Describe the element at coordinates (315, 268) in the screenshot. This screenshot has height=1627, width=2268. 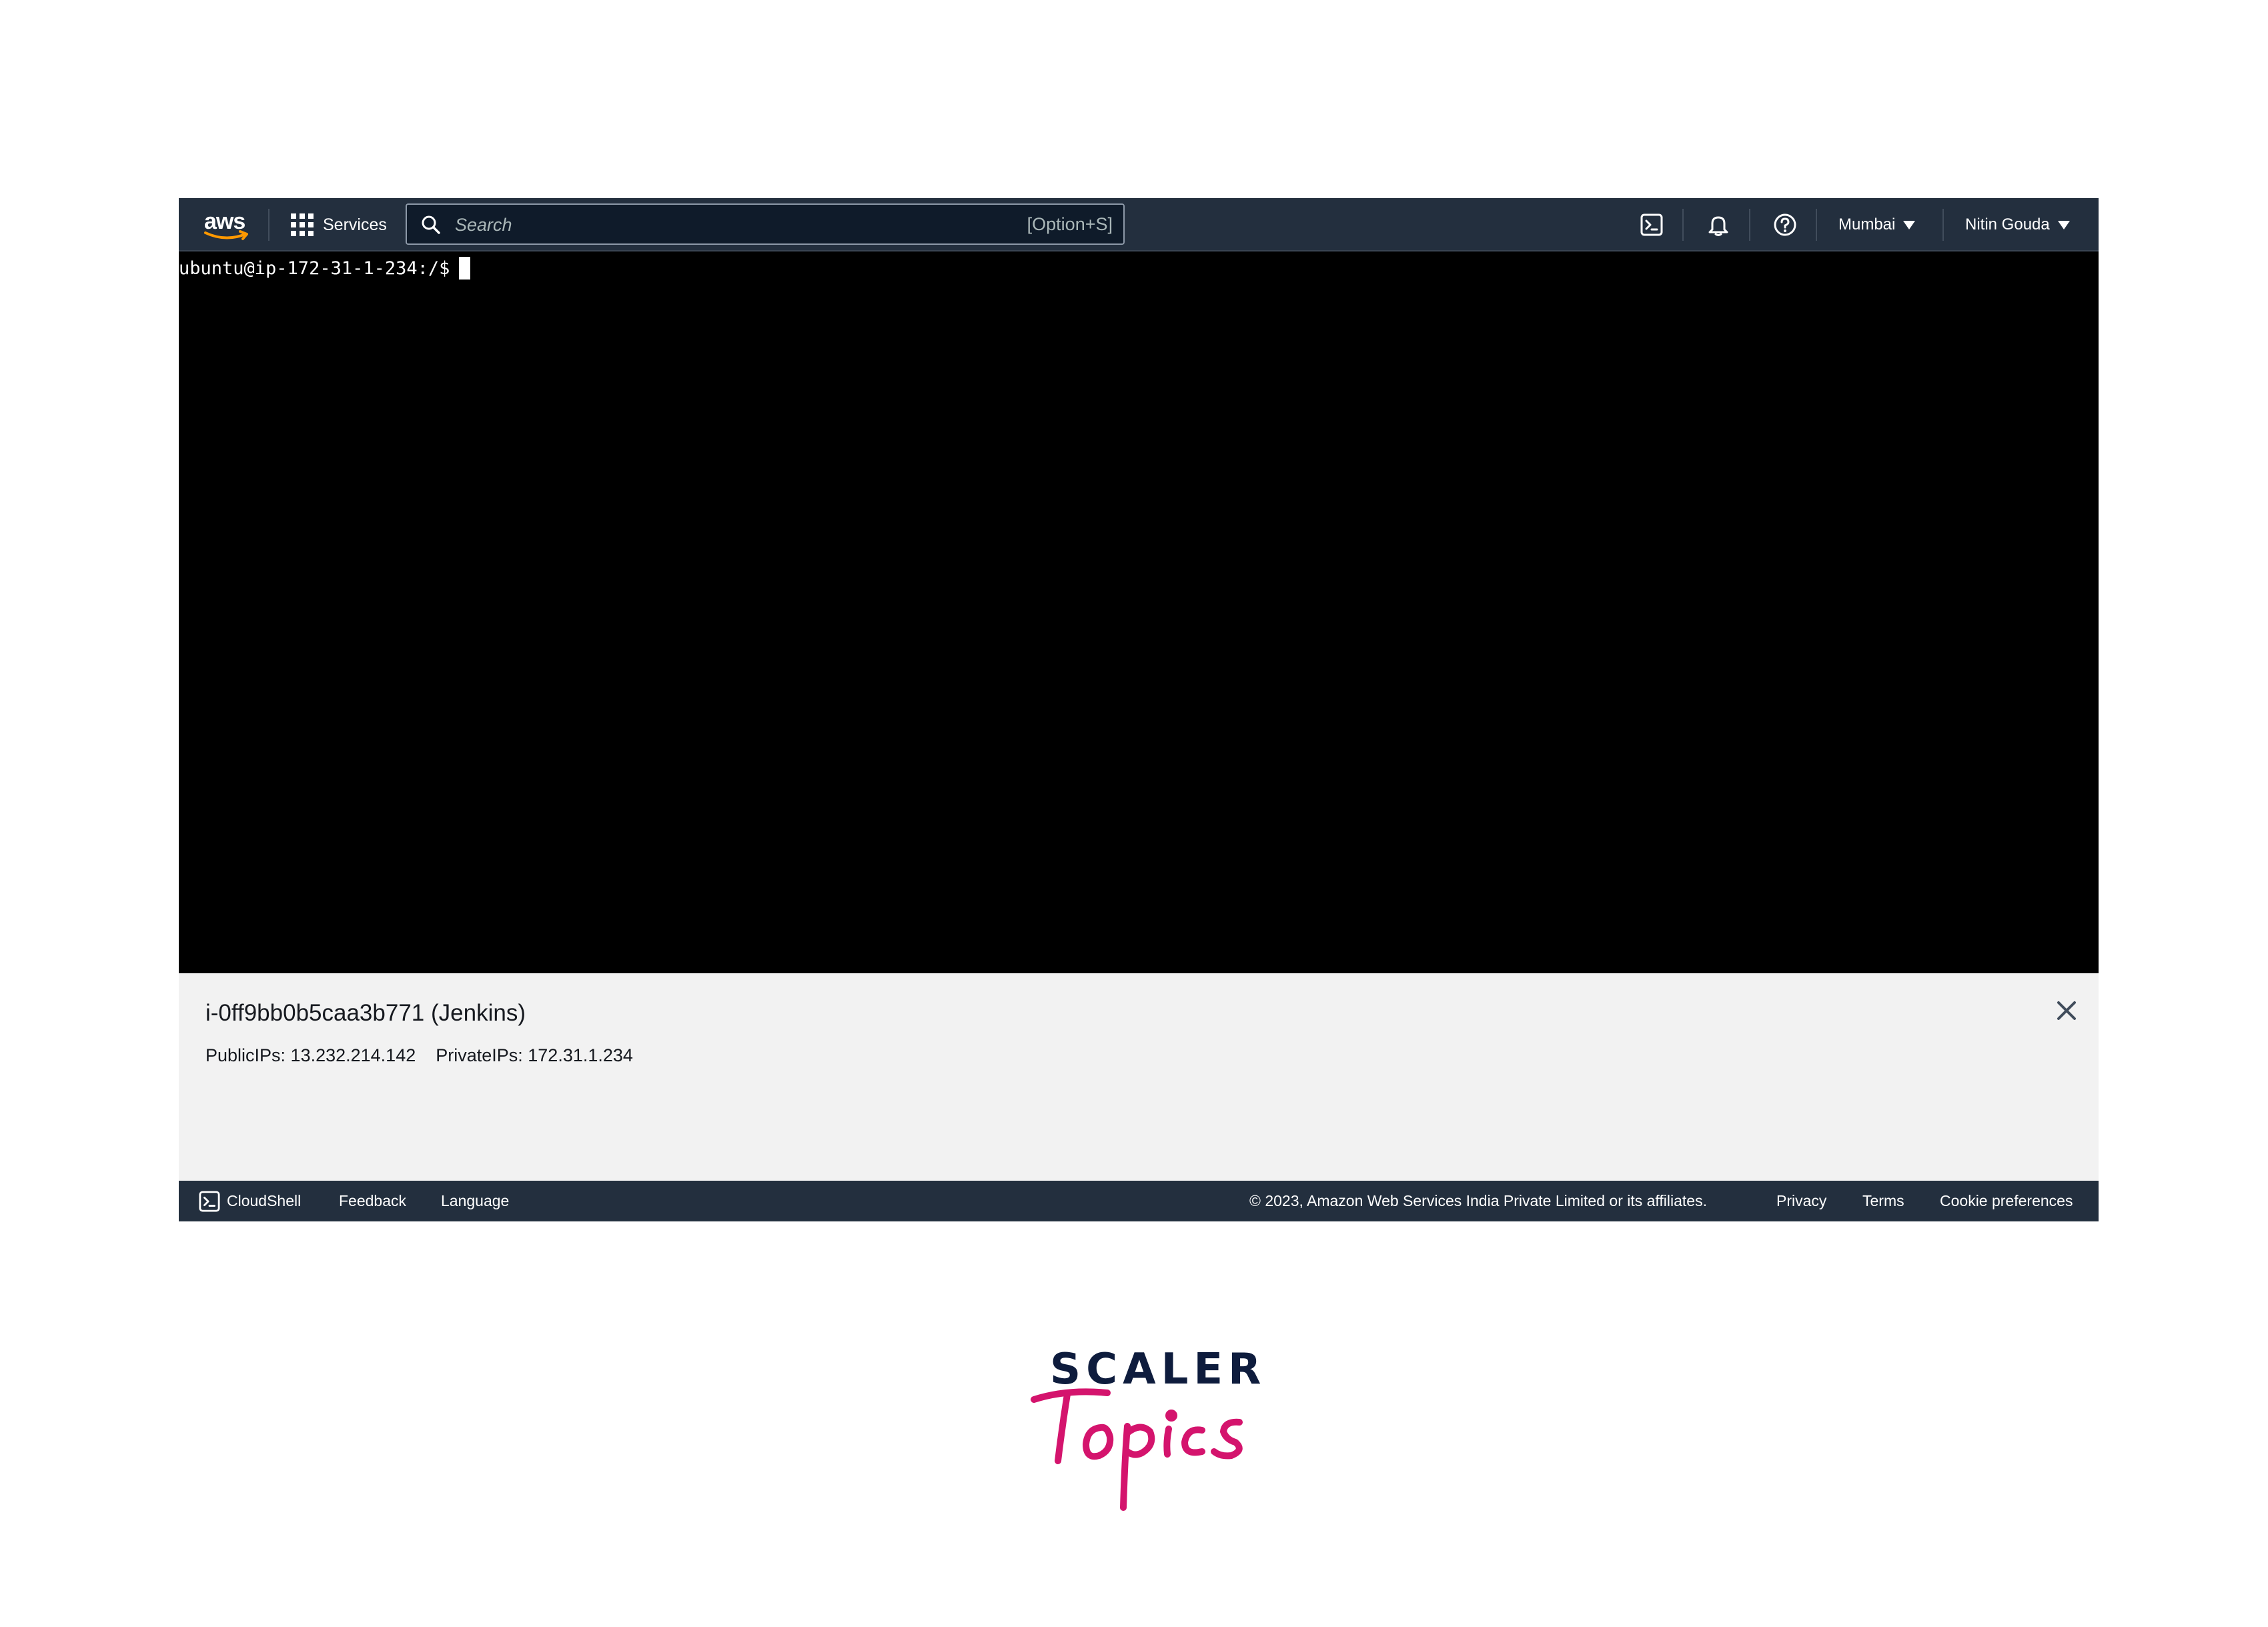
I see `terminal-prompt: ubuntu@ip-172-31-1-234:/$` at that location.